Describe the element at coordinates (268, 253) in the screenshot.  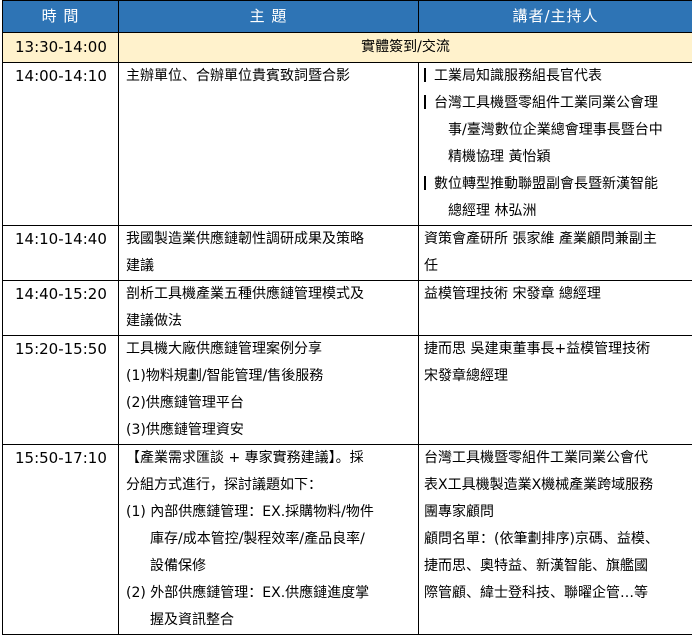
I see `session-topic: 我國製造業供應鏈韌性調研成果及策略 建議` at that location.